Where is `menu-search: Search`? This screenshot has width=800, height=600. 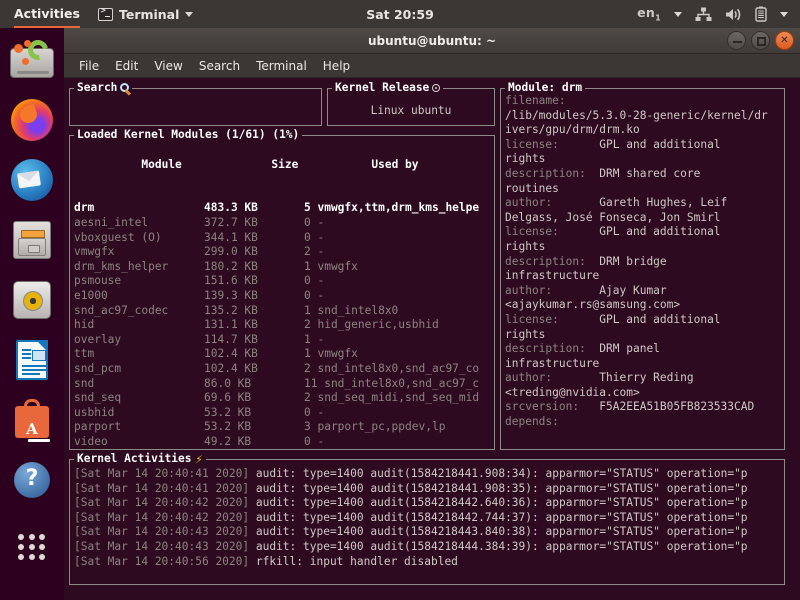
menu-search: Search is located at coordinates (219, 66).